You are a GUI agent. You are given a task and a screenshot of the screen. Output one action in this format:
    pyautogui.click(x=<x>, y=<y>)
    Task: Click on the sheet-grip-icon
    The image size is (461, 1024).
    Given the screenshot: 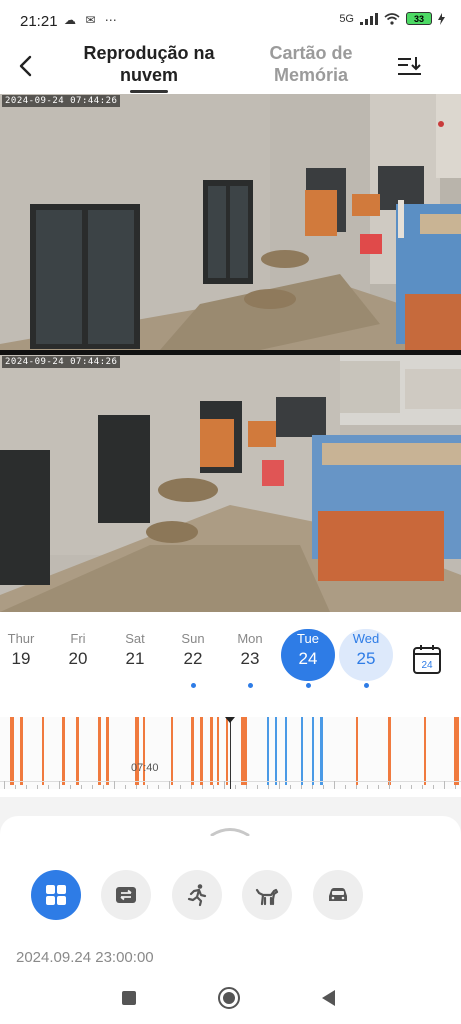 What is the action you would take?
    pyautogui.click(x=230, y=831)
    